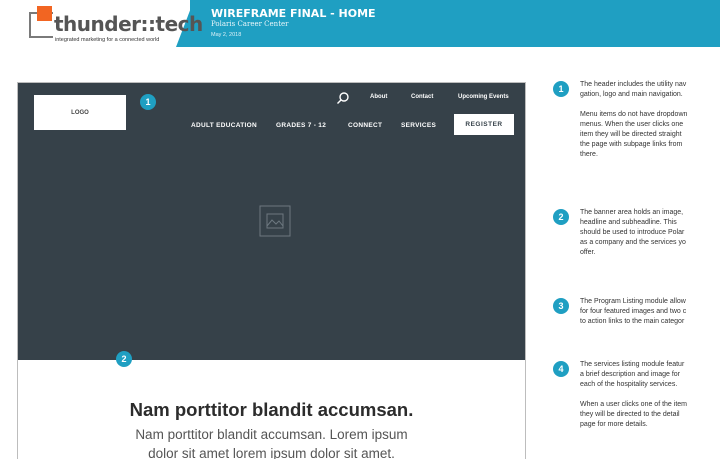 This screenshot has height=459, width=720. What do you see at coordinates (634, 114) in the screenshot?
I see `note-line: Menu items do not have dropdown` at bounding box center [634, 114].